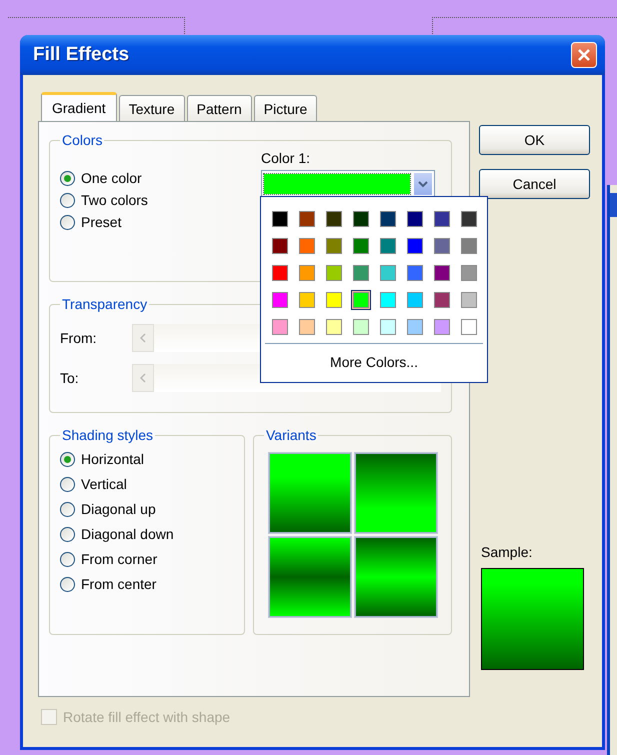  I want to click on group-title: Shading styles, so click(107, 435).